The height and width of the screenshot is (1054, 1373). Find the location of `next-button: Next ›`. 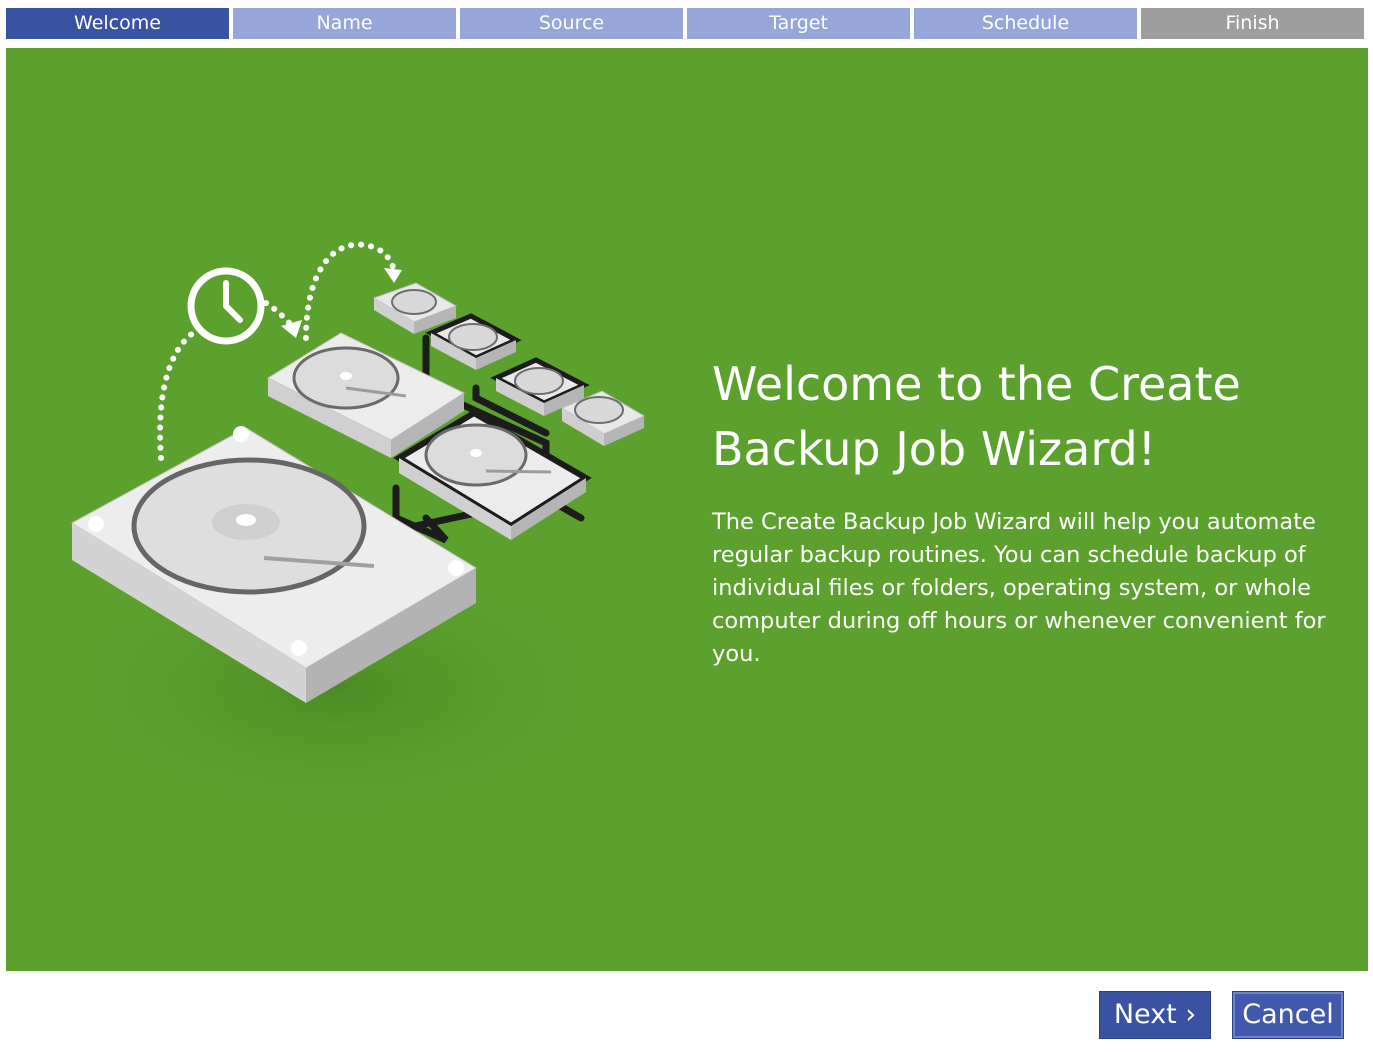

next-button: Next › is located at coordinates (1155, 1015).